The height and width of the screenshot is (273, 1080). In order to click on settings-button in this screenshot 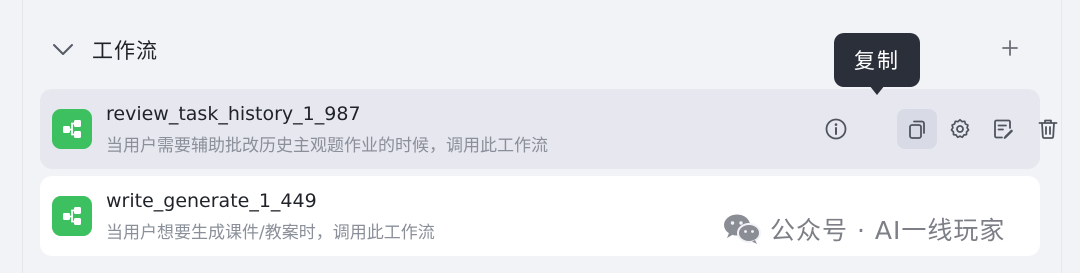, I will do `click(960, 129)`.